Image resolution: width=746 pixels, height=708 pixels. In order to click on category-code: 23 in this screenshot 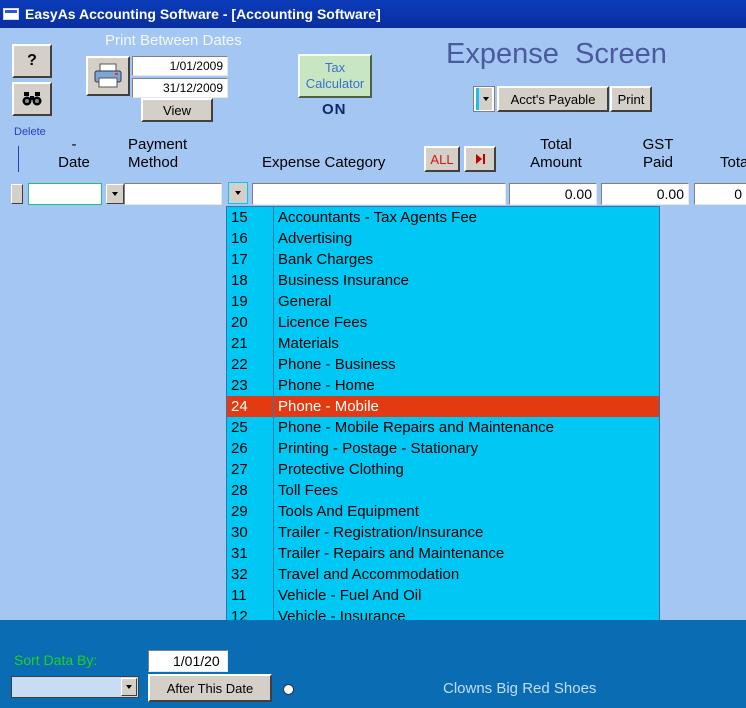, I will do `click(239, 385)`.